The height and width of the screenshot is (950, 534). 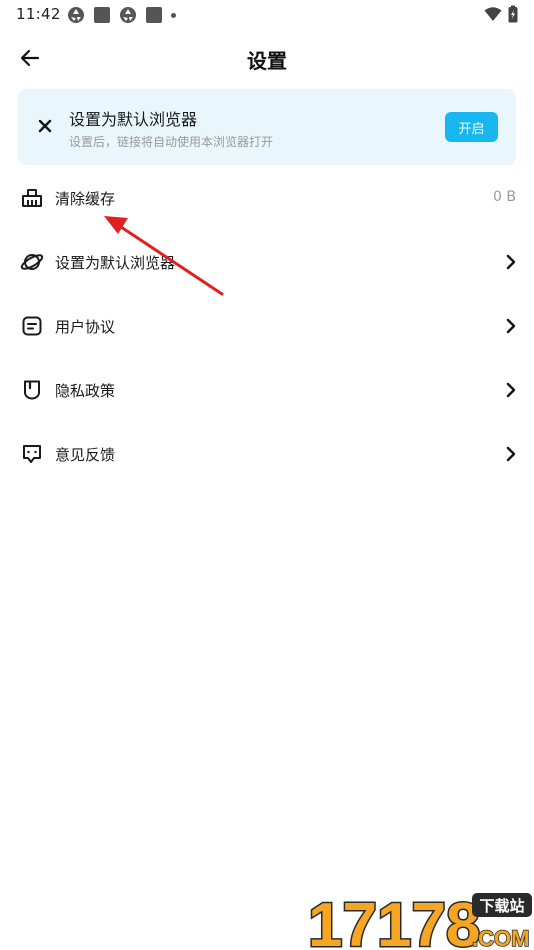 I want to click on settings-item-label: 用户协议, so click(x=85, y=327).